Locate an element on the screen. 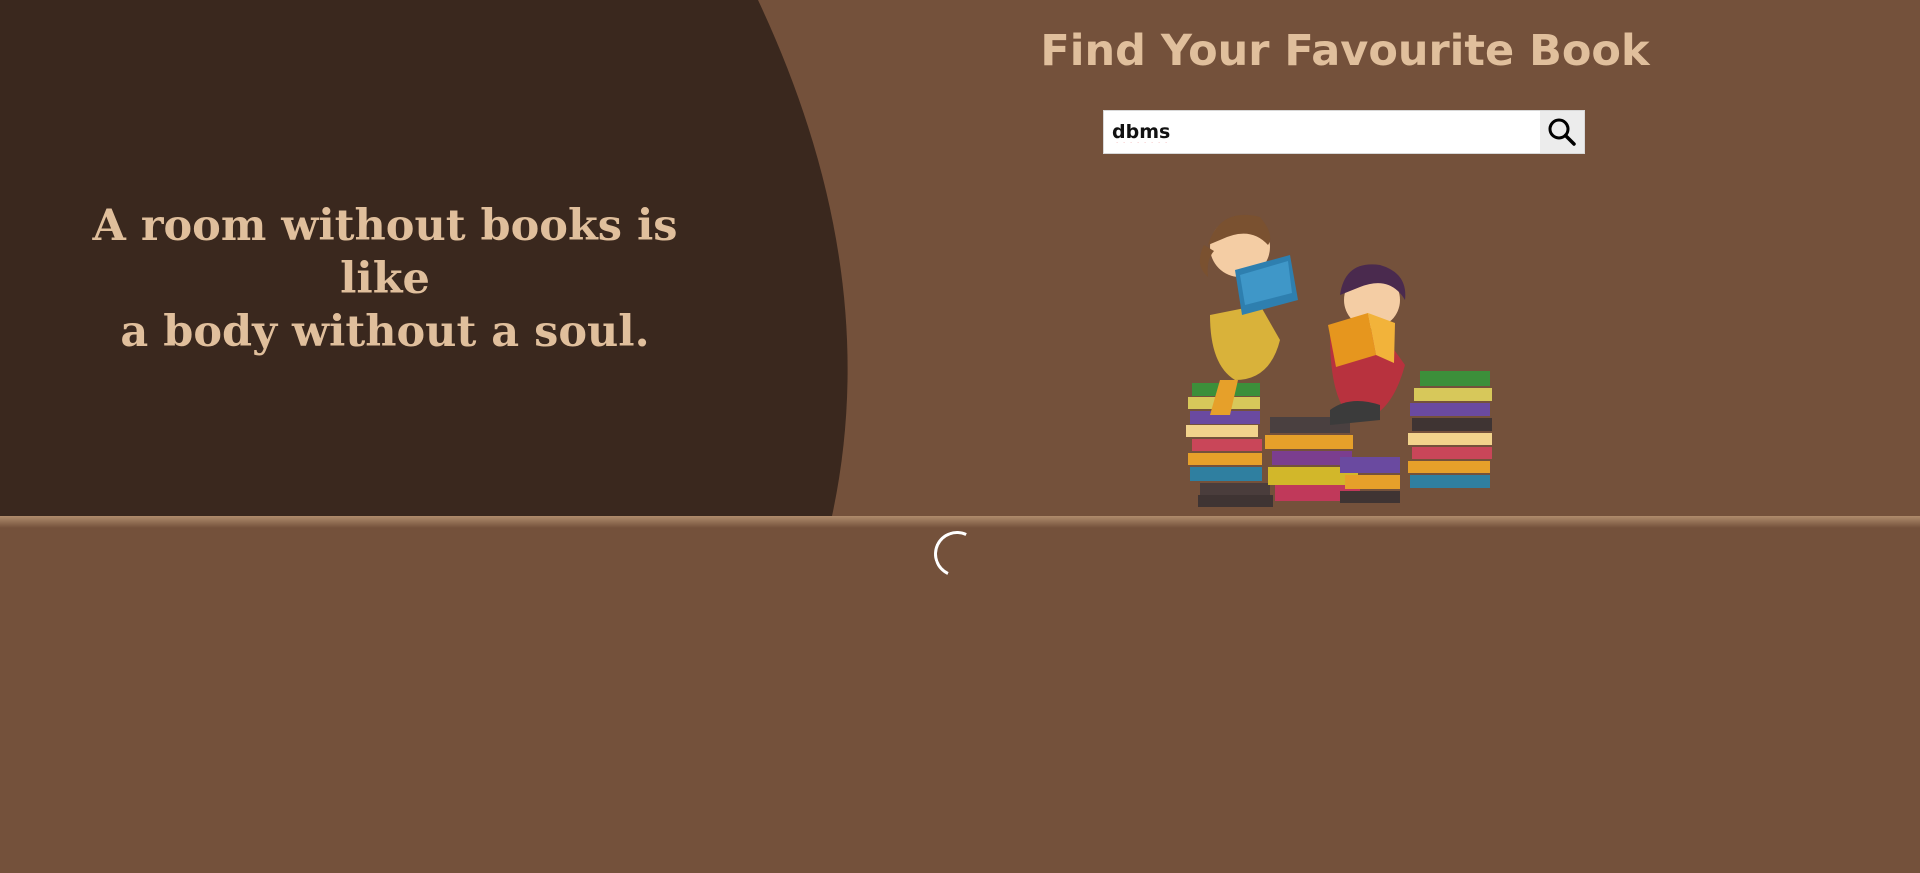 This screenshot has width=1920, height=873. middle-book-stack is located at coordinates (1332, 460).